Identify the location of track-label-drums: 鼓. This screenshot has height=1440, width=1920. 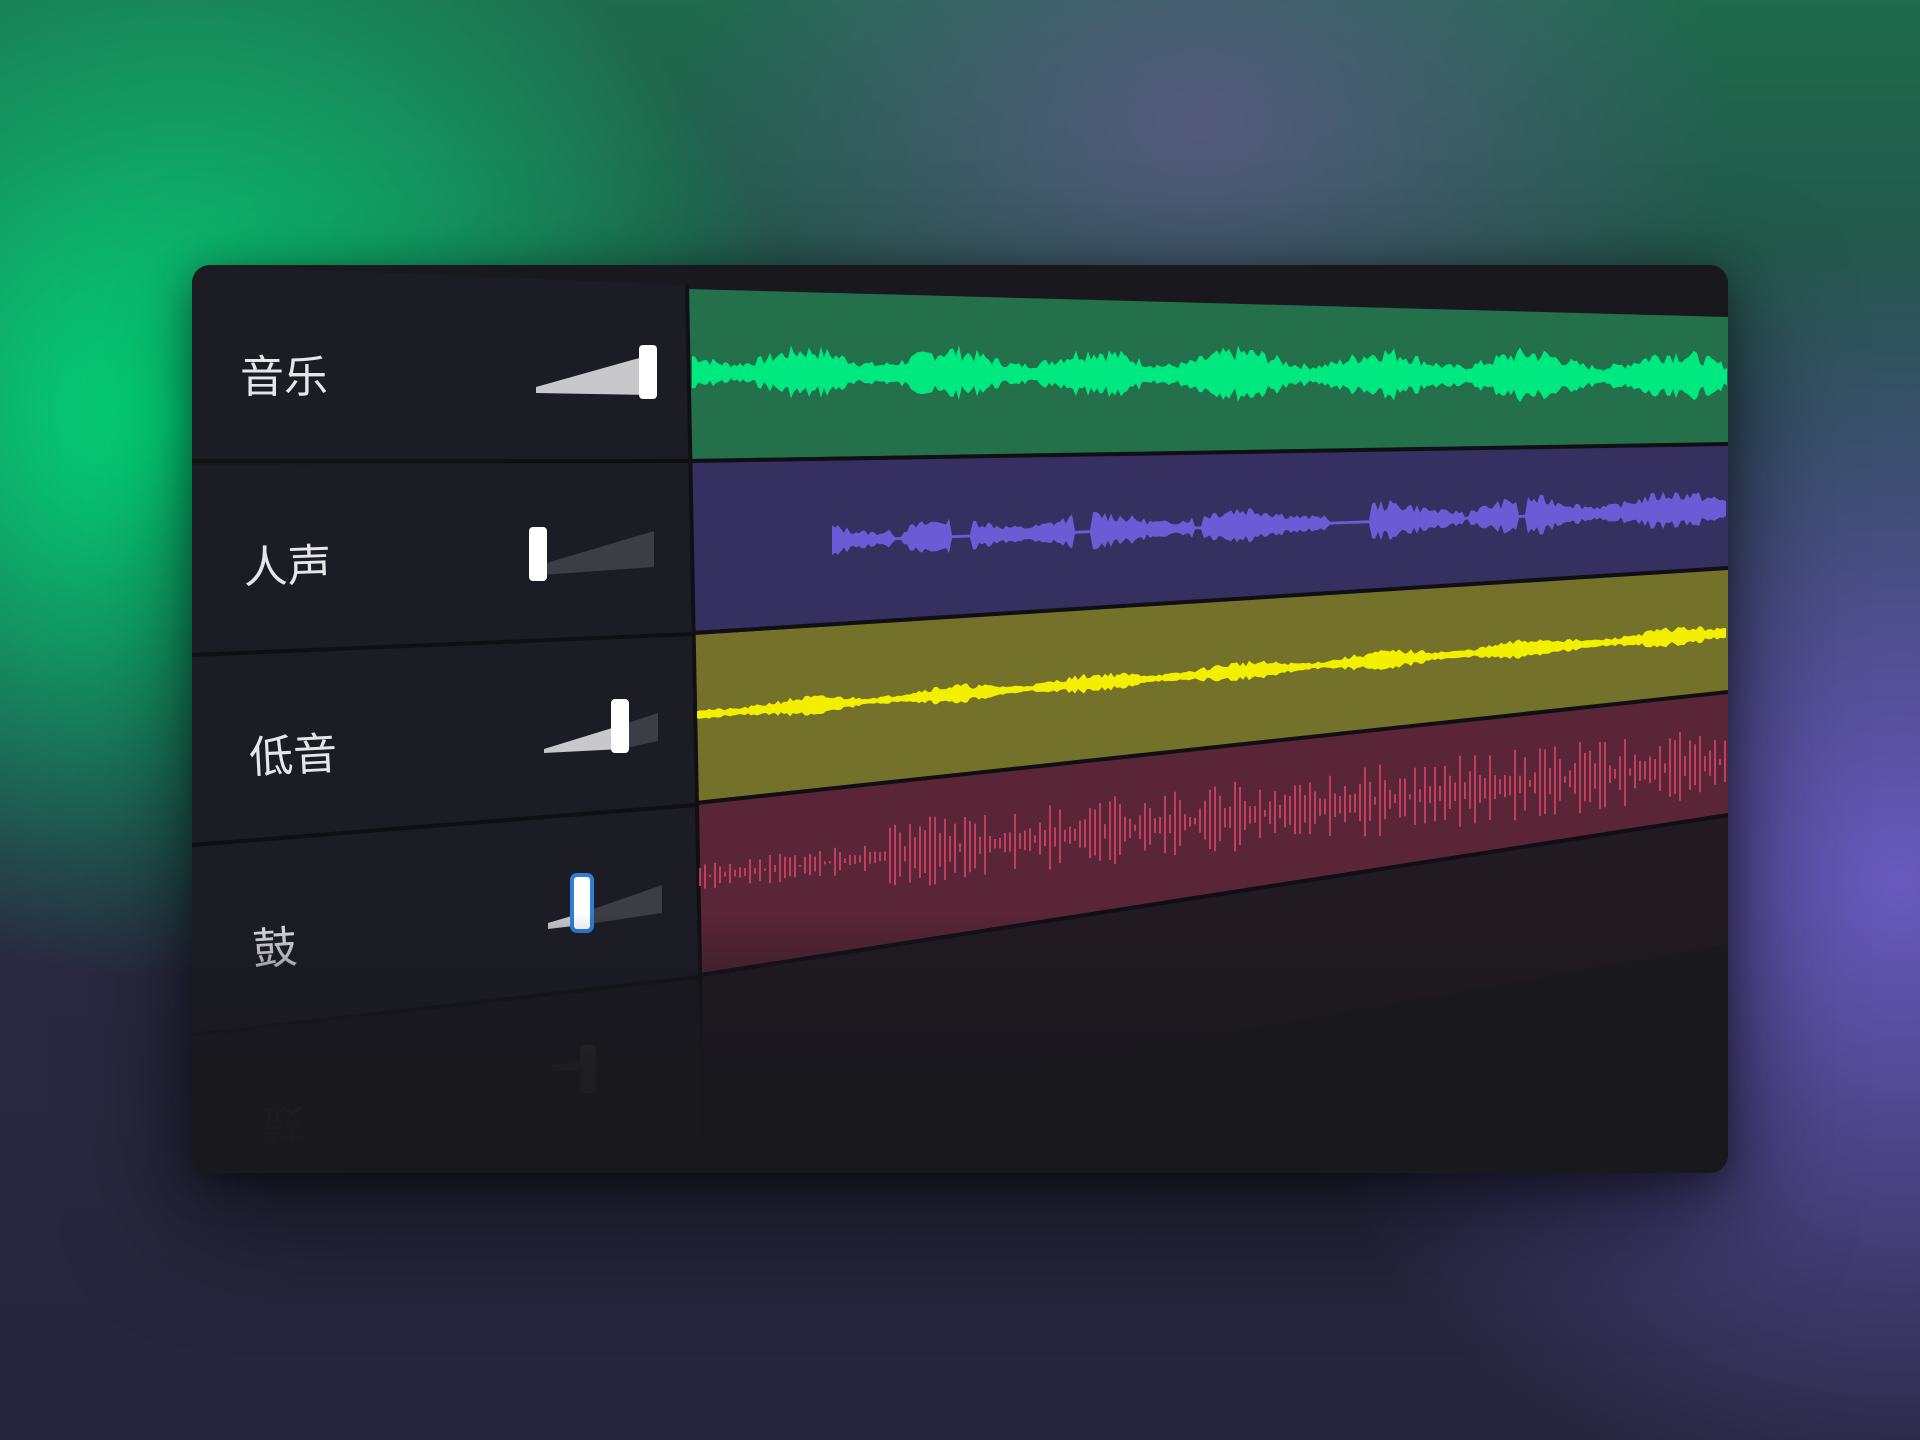
(274, 949).